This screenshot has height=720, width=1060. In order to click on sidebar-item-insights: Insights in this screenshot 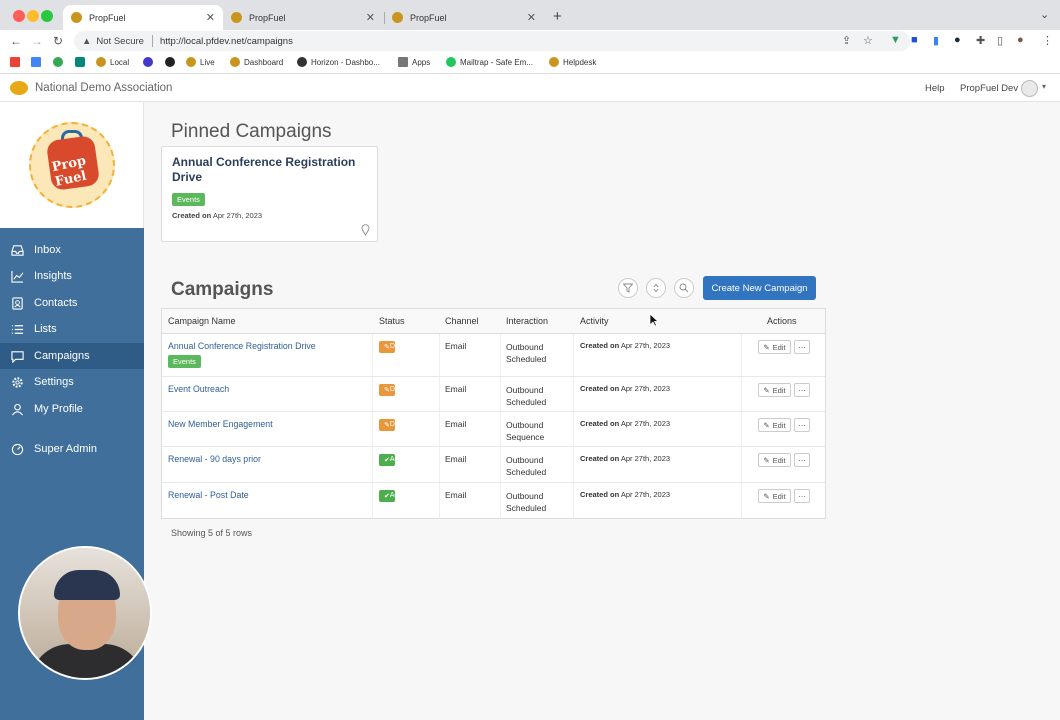, I will do `click(72, 276)`.